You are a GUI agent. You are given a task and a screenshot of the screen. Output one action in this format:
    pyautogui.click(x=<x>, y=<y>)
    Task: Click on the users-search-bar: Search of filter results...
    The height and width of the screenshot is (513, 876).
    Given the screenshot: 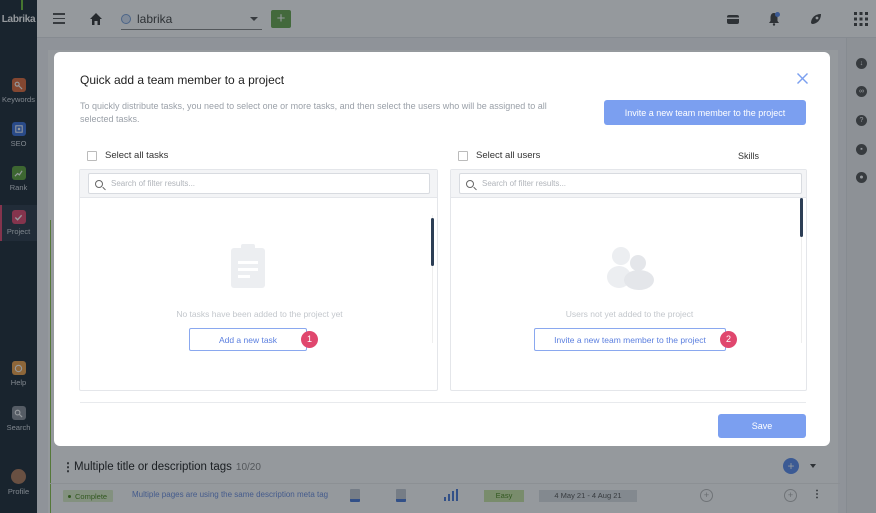 What is the action you would take?
    pyautogui.click(x=628, y=184)
    